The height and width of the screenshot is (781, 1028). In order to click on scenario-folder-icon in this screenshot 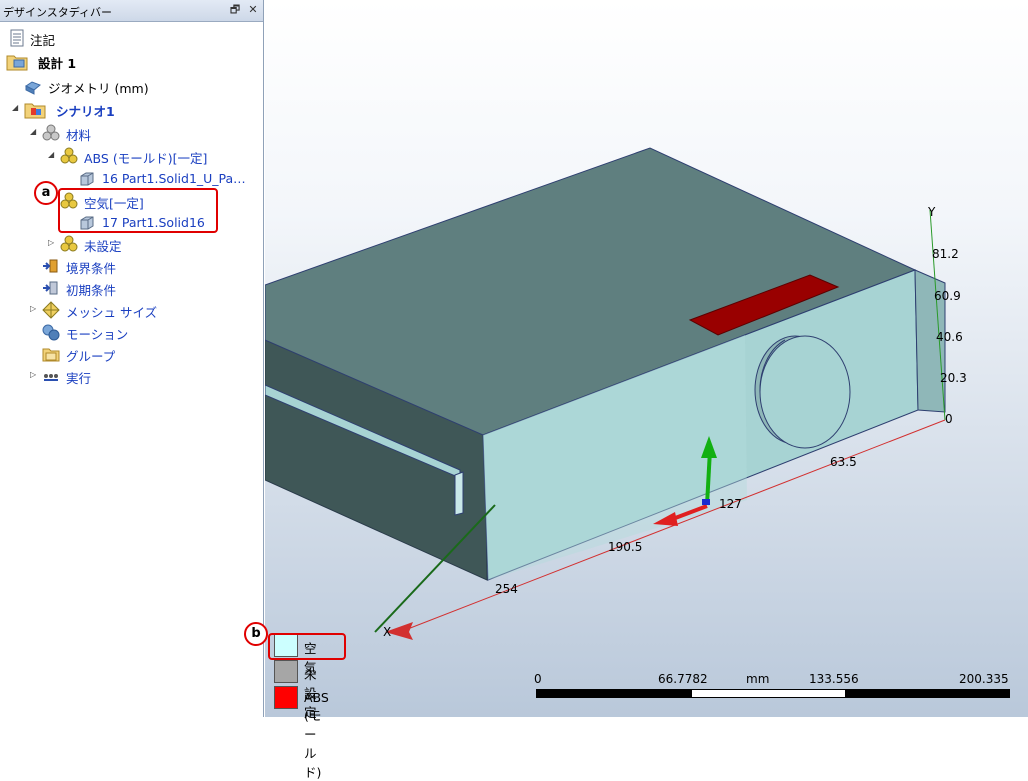, I will do `click(35, 111)`.